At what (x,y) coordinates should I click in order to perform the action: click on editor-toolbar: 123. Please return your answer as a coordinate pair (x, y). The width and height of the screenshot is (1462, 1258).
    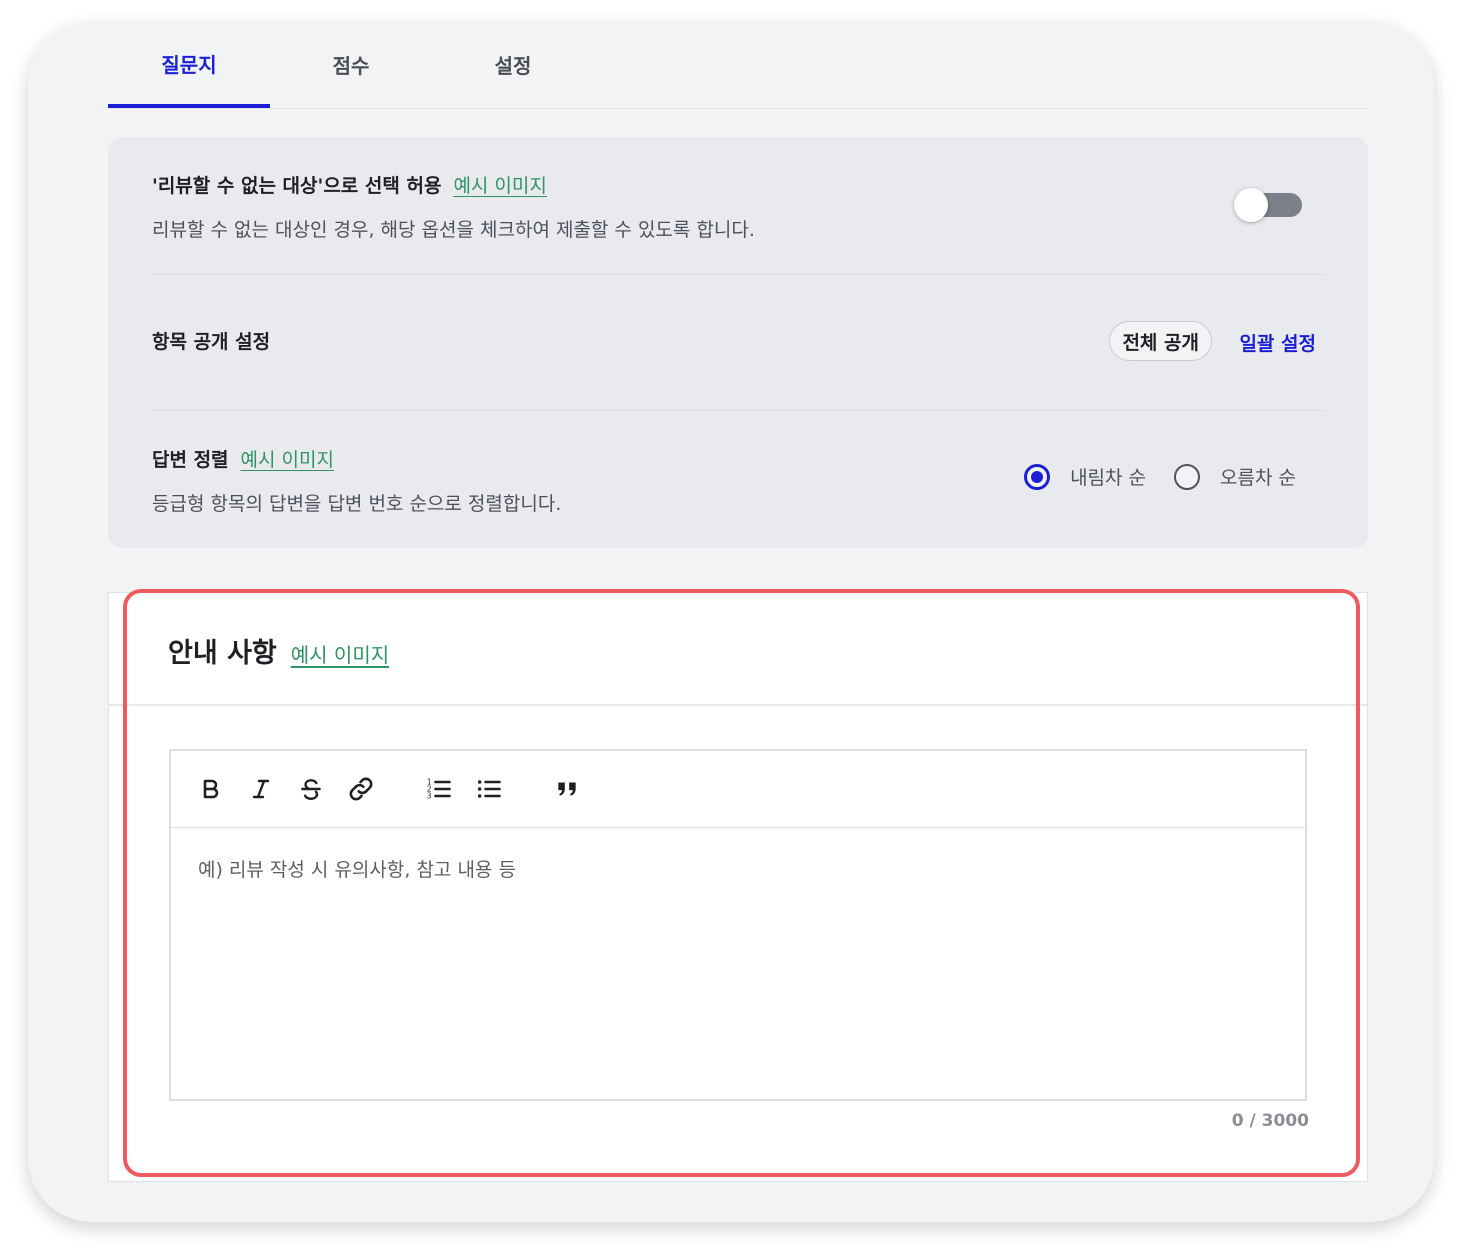
    Looking at the image, I should click on (738, 789).